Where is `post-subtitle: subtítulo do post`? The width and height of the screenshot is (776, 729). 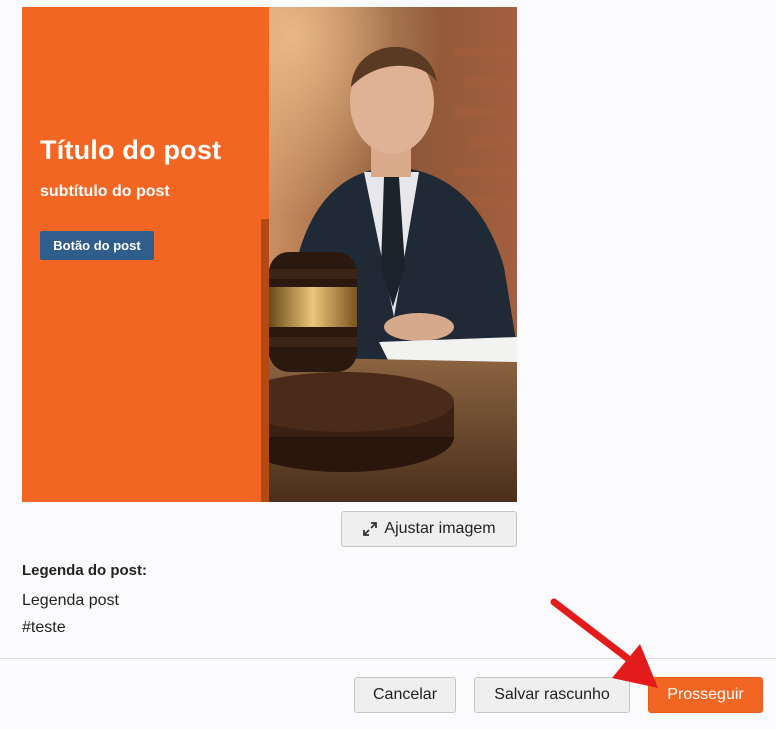 post-subtitle: subtítulo do post is located at coordinates (105, 191).